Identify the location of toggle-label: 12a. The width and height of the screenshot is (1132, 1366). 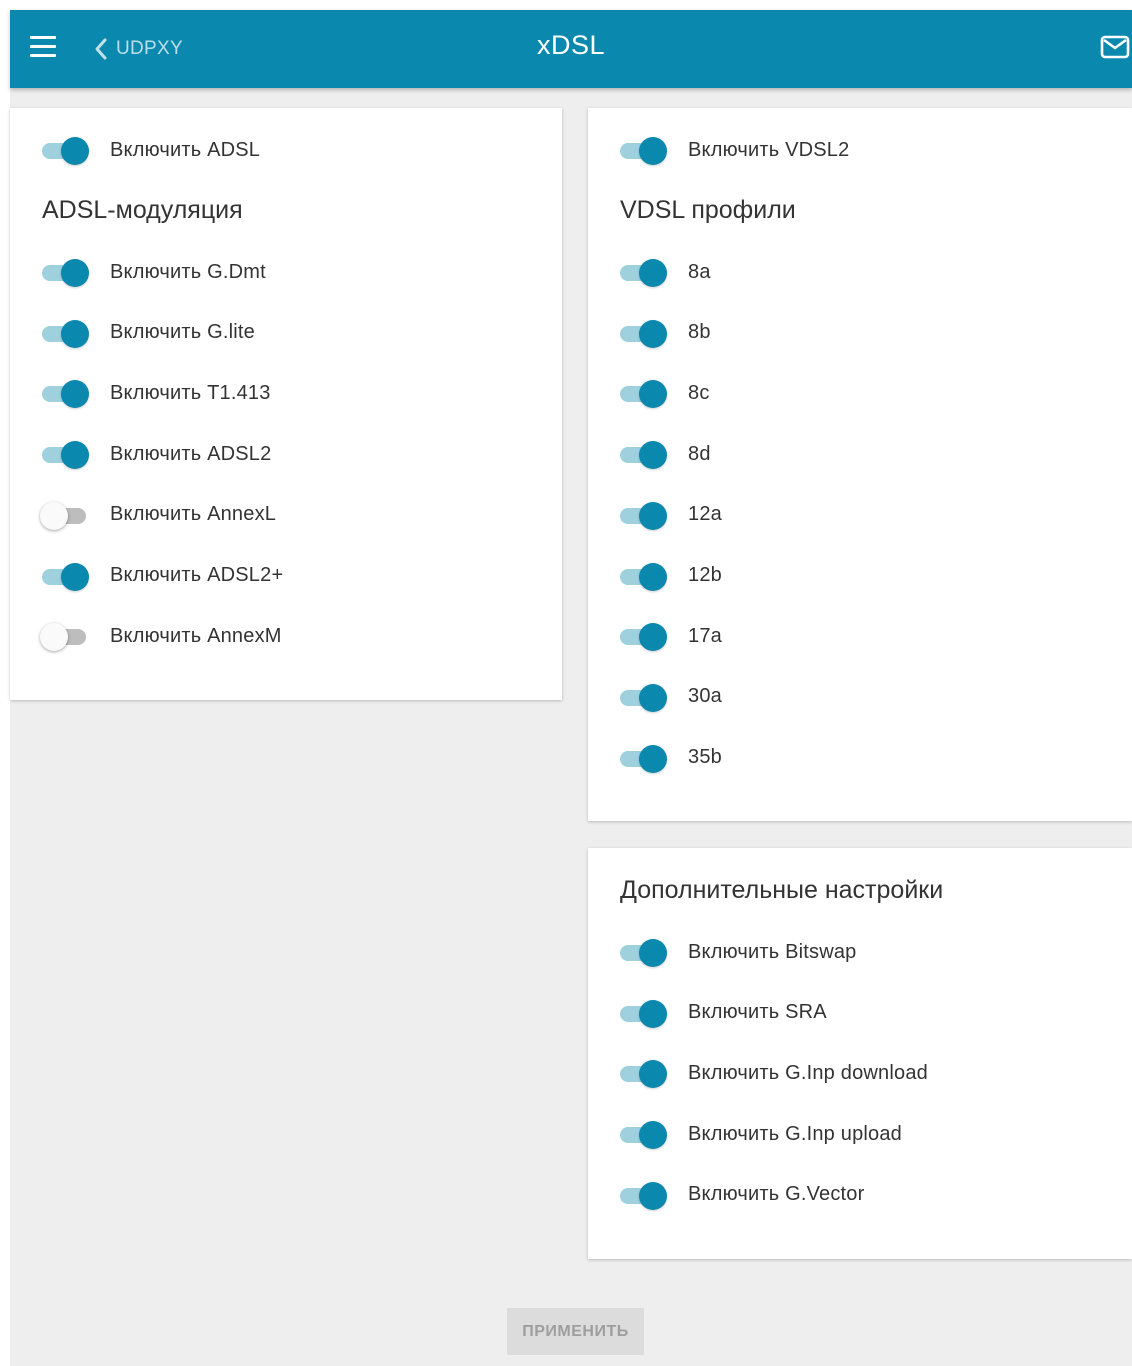
(705, 514).